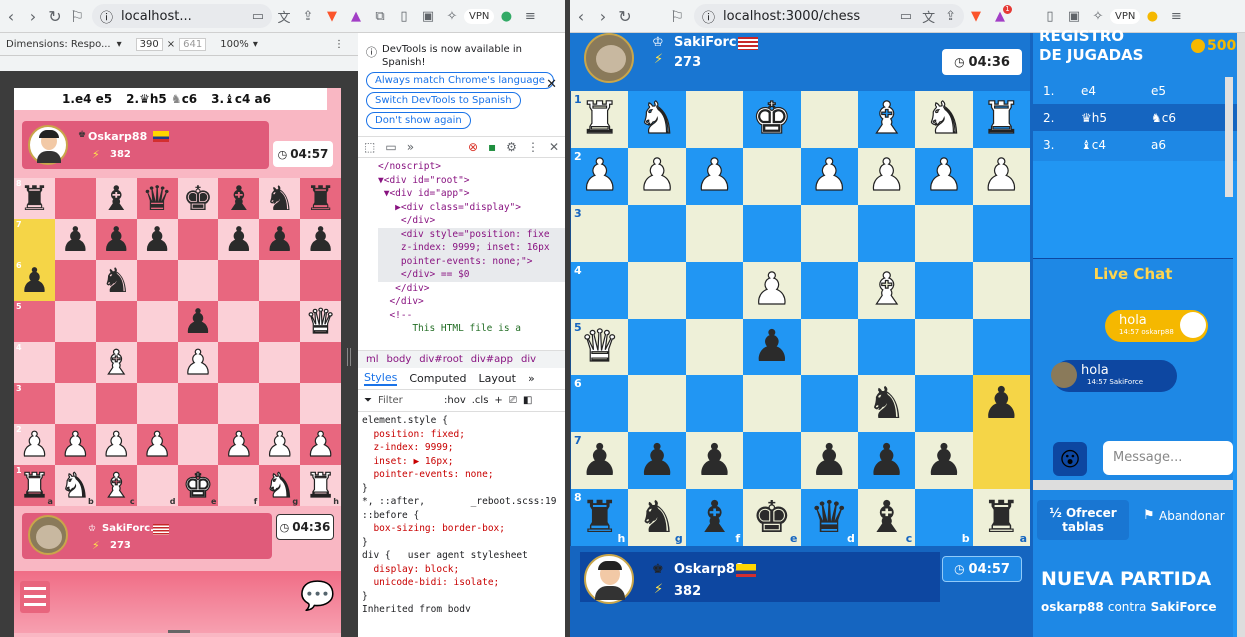 The height and width of the screenshot is (637, 1245). Describe the element at coordinates (380, 16) in the screenshot. I see `extensions-icon: ⧉` at that location.